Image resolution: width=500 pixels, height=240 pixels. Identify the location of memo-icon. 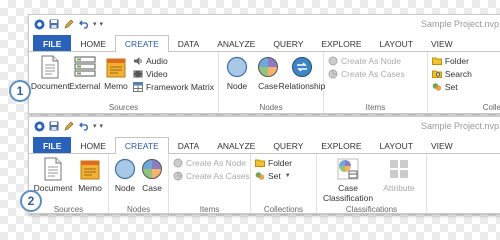
(90, 169).